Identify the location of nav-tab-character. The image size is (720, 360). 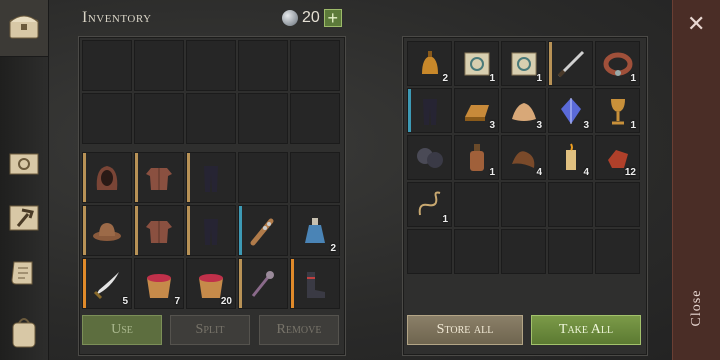
(24, 332).